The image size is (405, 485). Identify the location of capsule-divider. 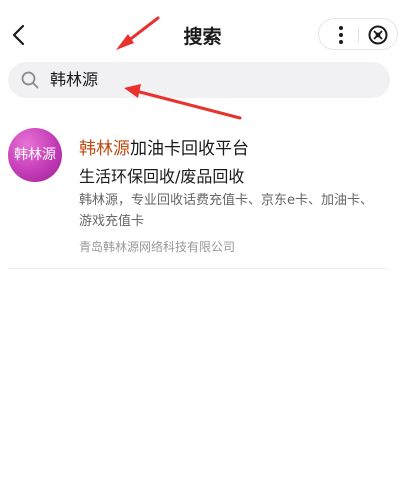
(358, 35).